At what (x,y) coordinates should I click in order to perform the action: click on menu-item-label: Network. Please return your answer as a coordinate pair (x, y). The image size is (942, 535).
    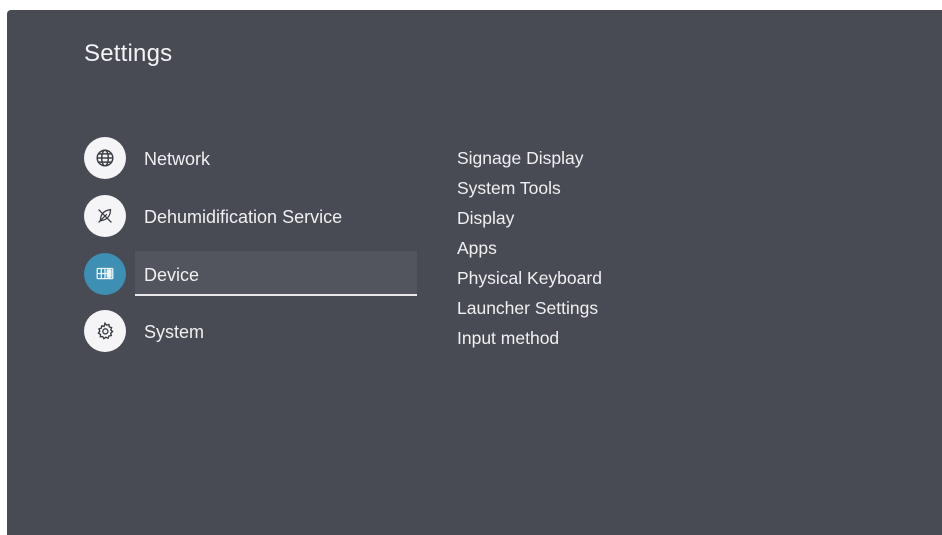
    Looking at the image, I should click on (177, 159).